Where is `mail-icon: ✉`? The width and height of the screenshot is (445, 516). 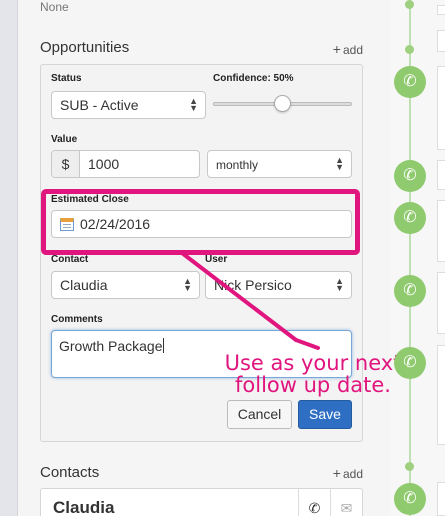
mail-icon: ✉ is located at coordinates (346, 502).